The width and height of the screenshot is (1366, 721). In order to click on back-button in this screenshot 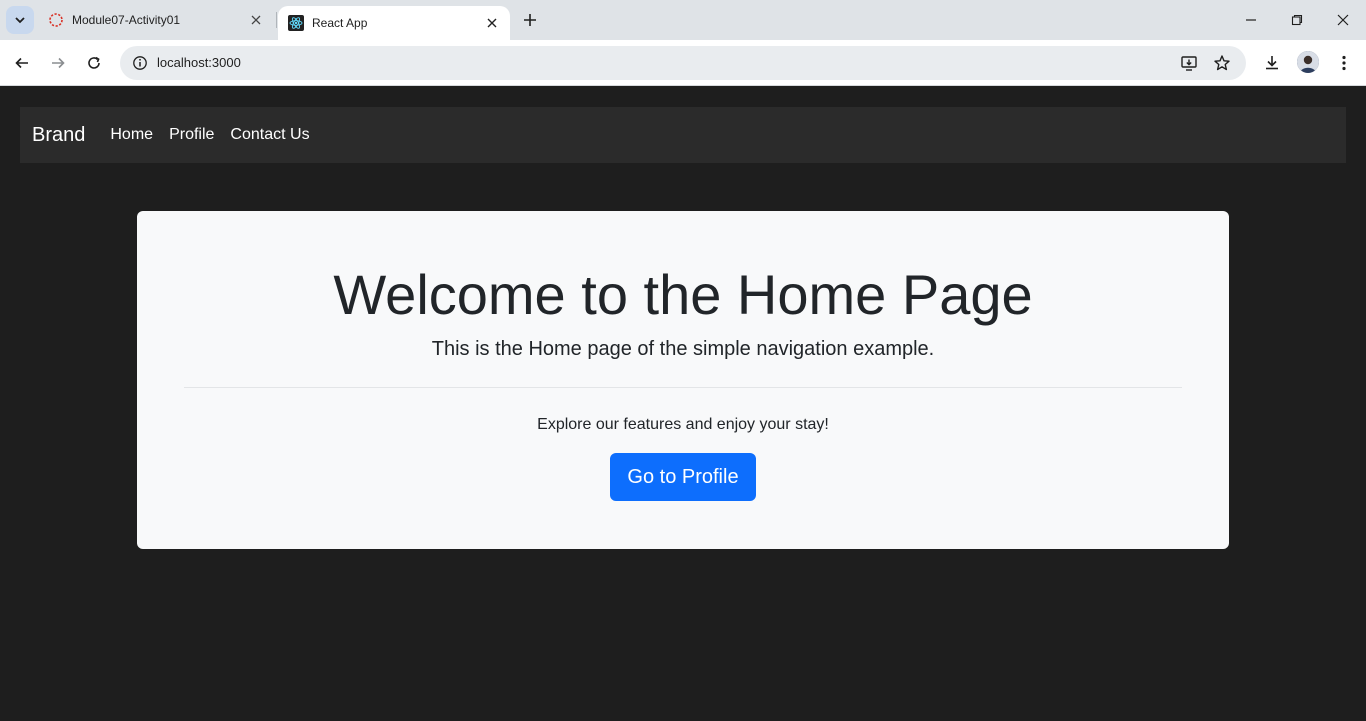, I will do `click(22, 63)`.